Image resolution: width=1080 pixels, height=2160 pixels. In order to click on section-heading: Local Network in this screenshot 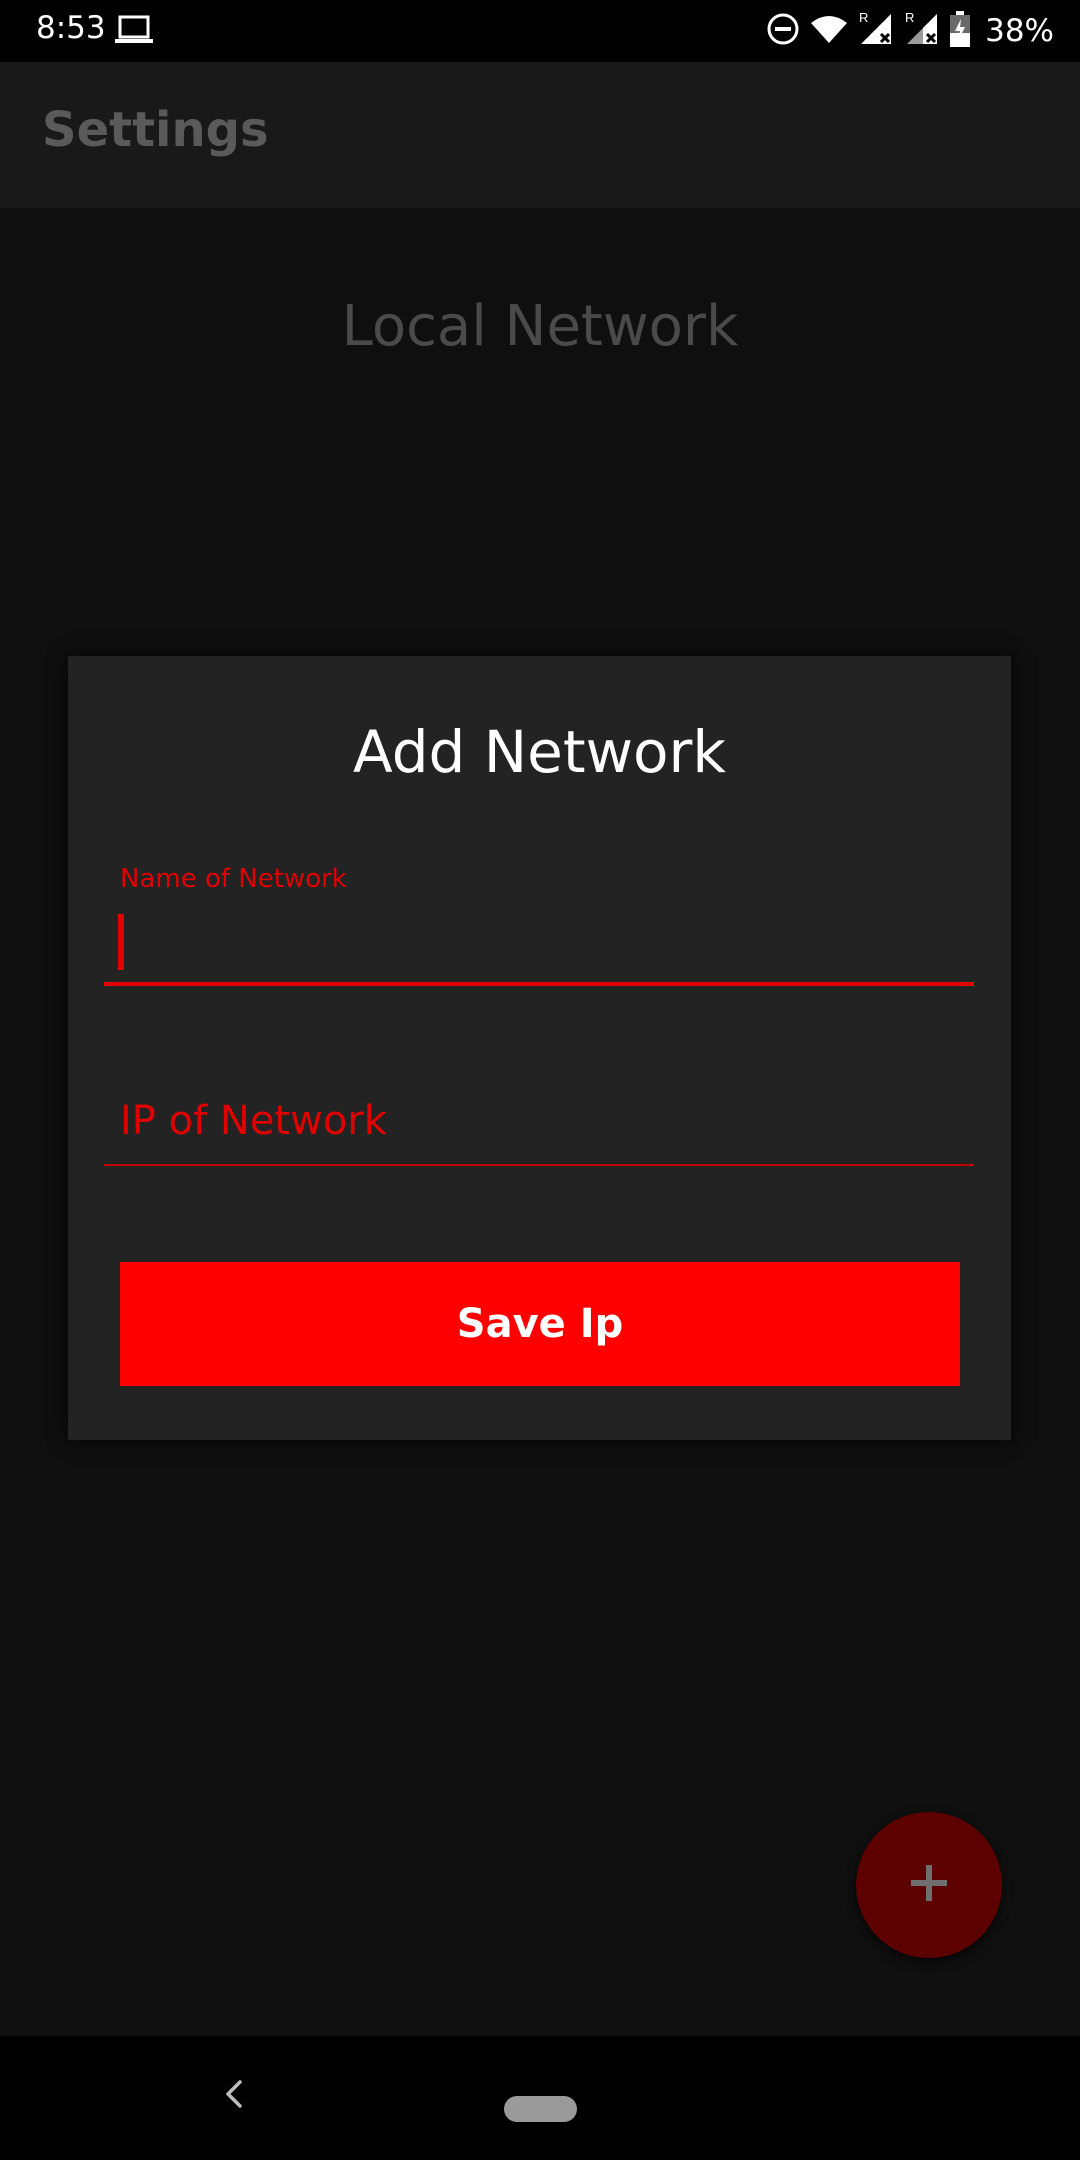, I will do `click(540, 326)`.